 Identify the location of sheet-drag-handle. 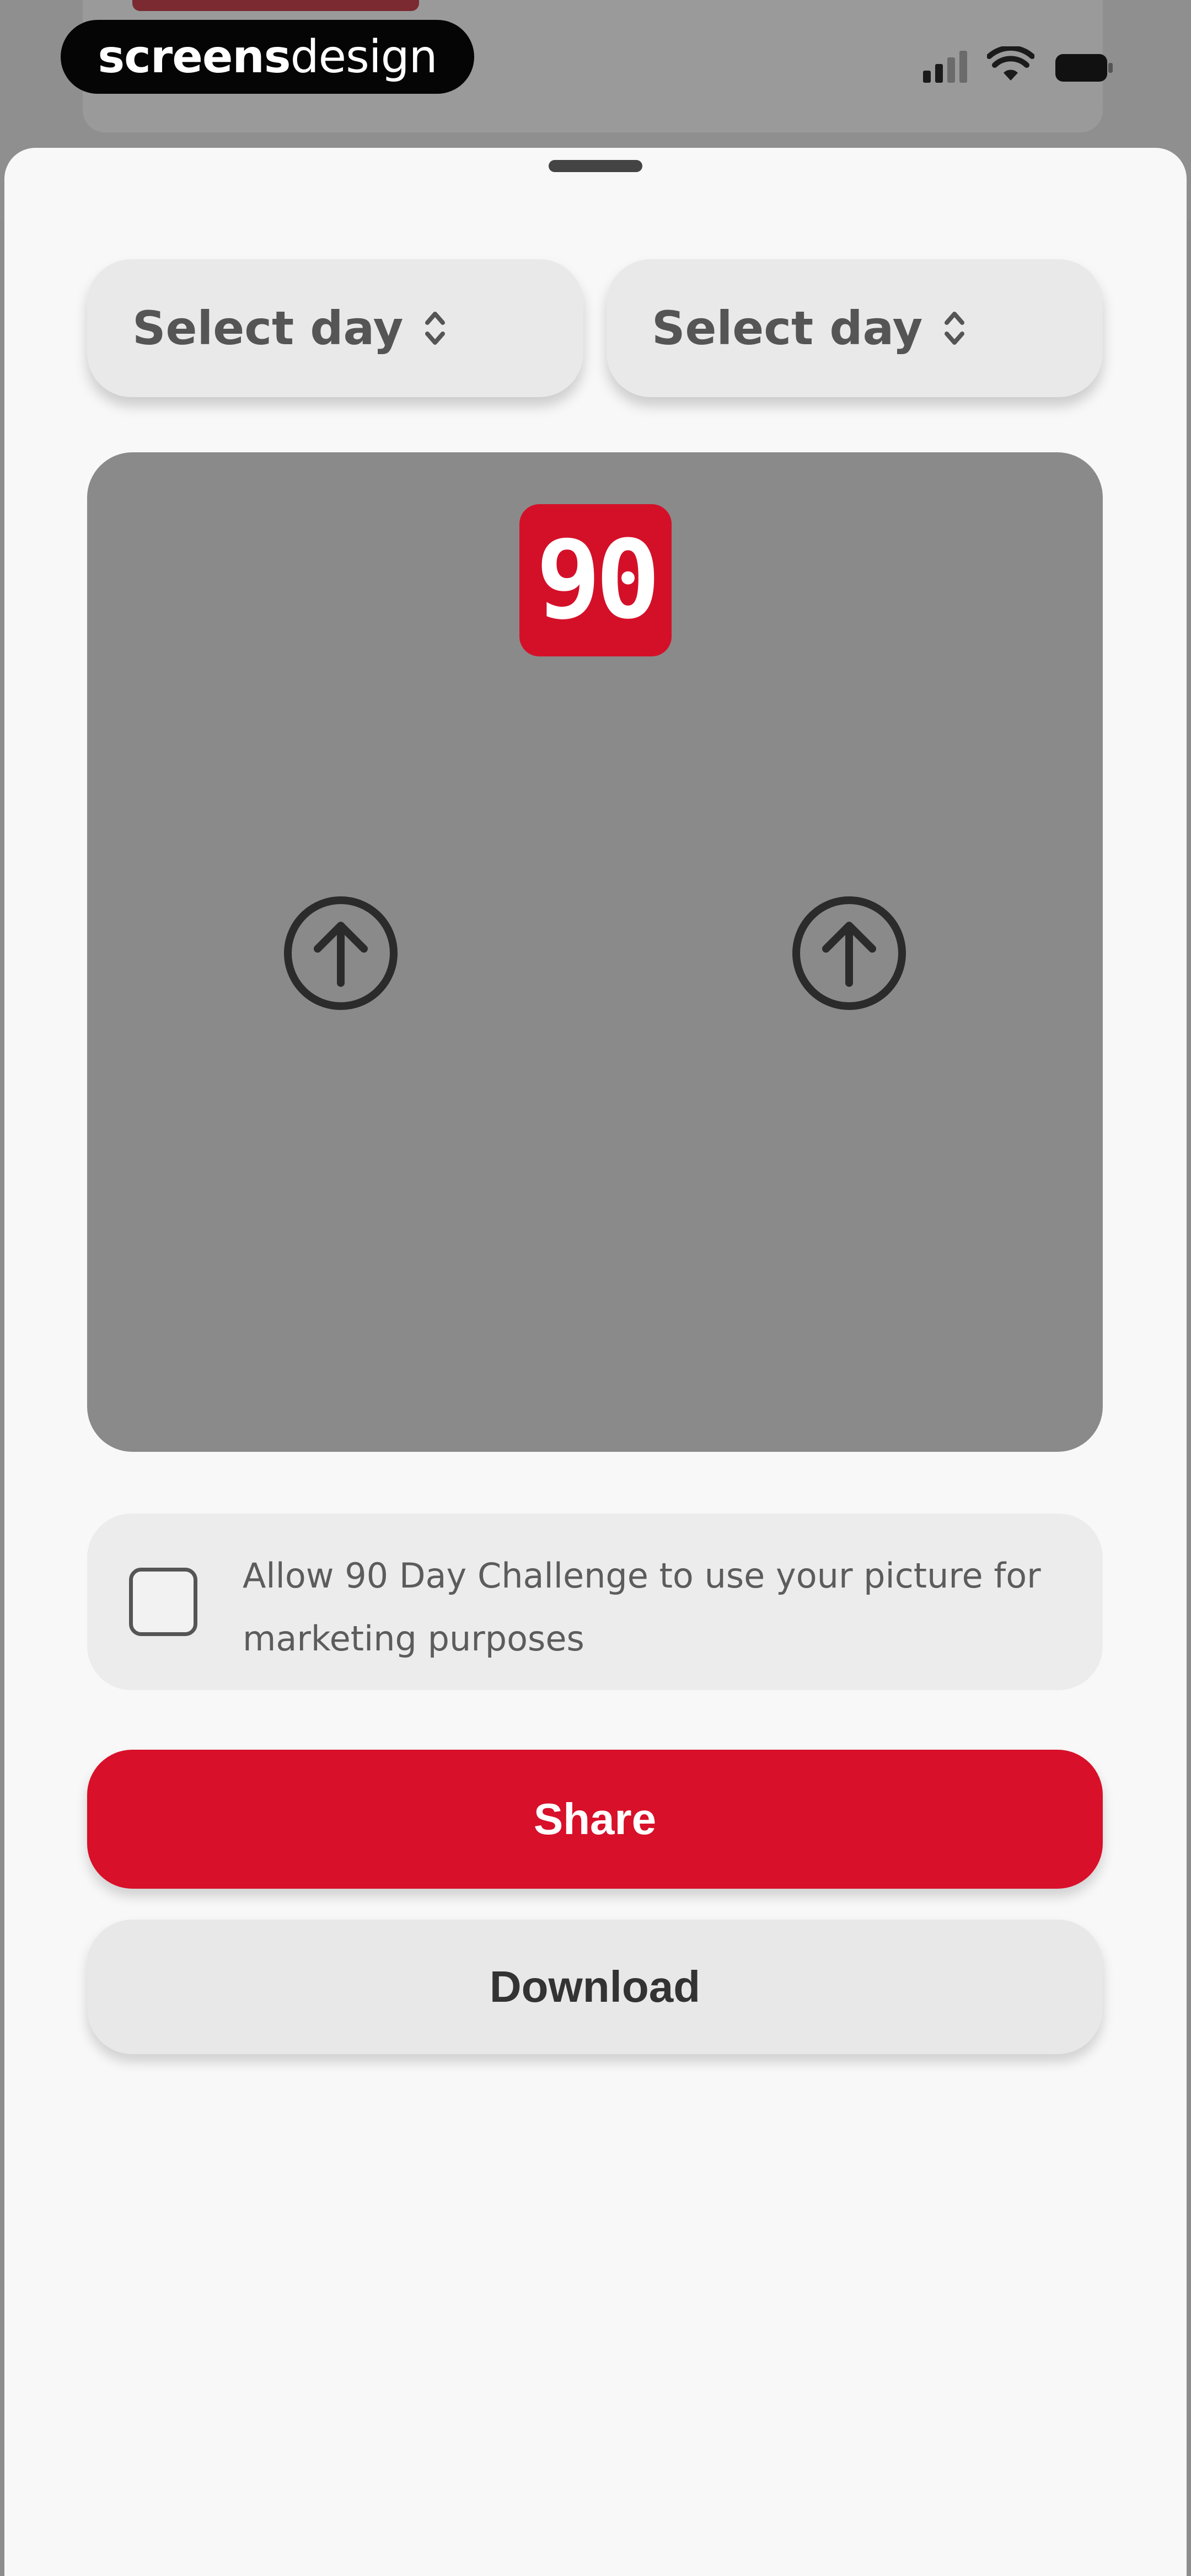
(595, 166).